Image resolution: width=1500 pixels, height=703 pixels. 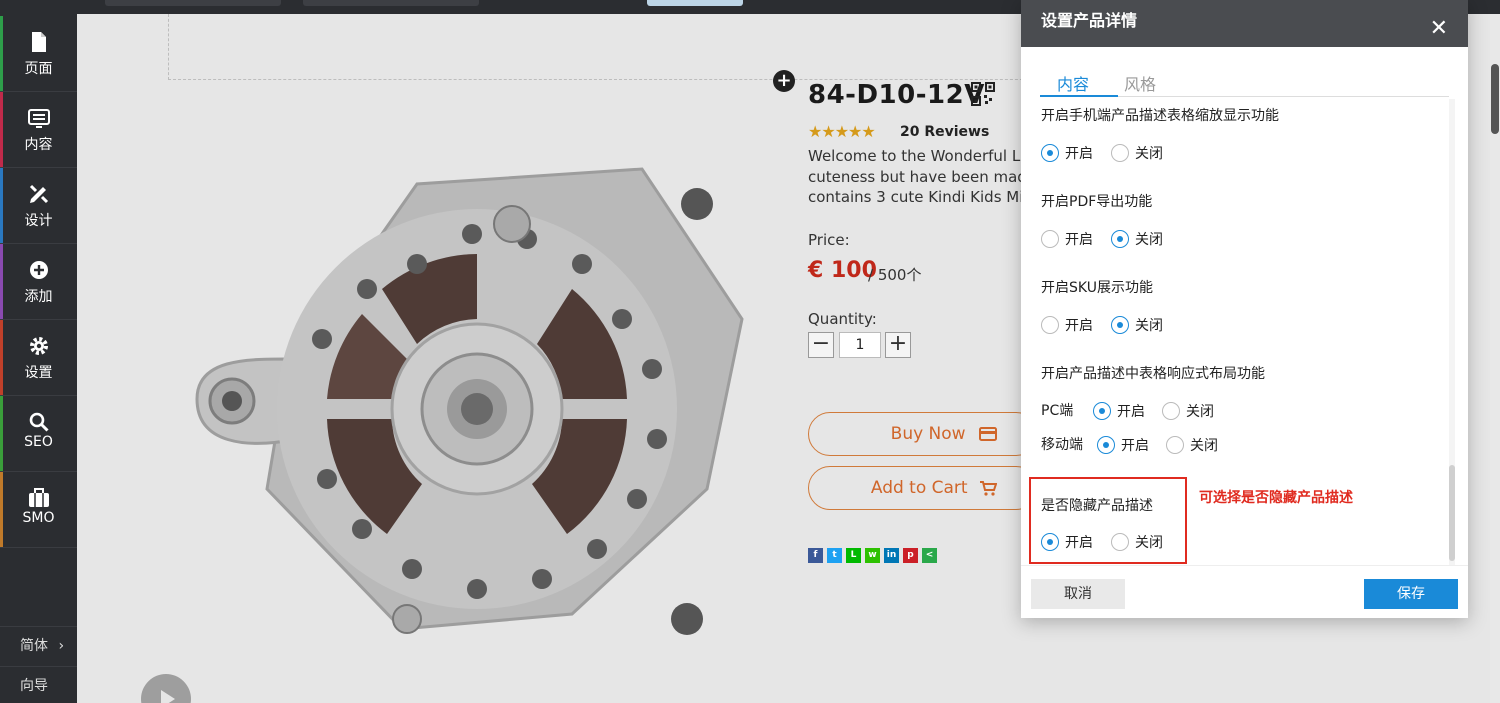 What do you see at coordinates (853, 555) in the screenshot?
I see `line-icon: L` at bounding box center [853, 555].